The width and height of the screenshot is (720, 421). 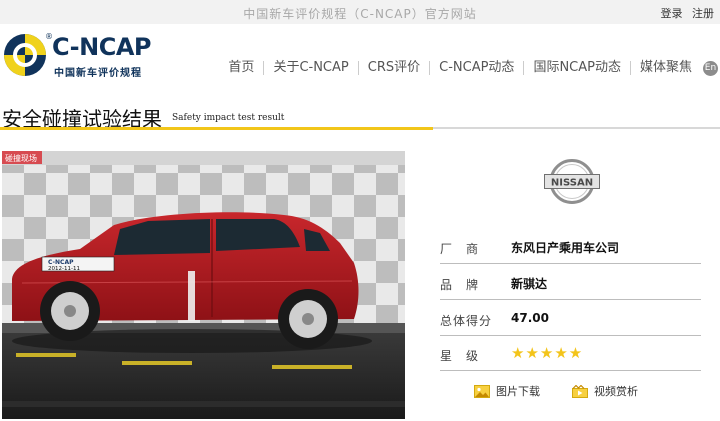 I want to click on video-icon, so click(x=580, y=391).